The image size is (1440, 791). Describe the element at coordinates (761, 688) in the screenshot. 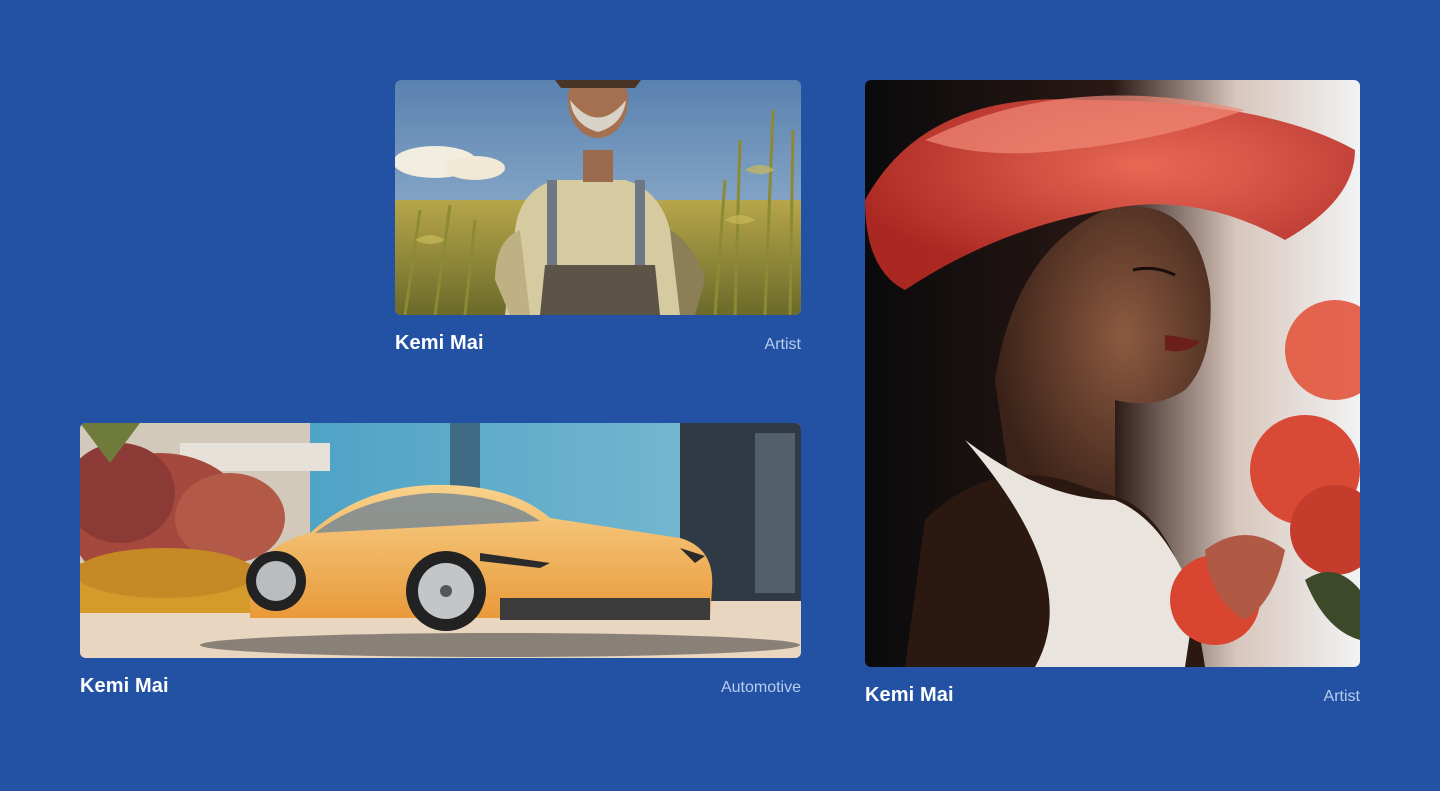

I see `card-category-label: Automotive` at that location.